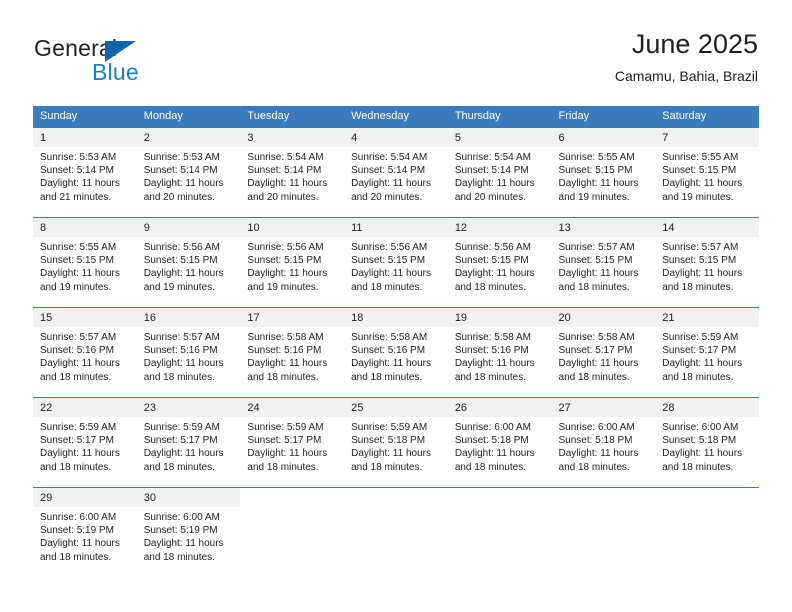 This screenshot has width=792, height=612. Describe the element at coordinates (491, 351) in the screenshot. I see `sunset-text: Sunset: 5:16 PM` at that location.